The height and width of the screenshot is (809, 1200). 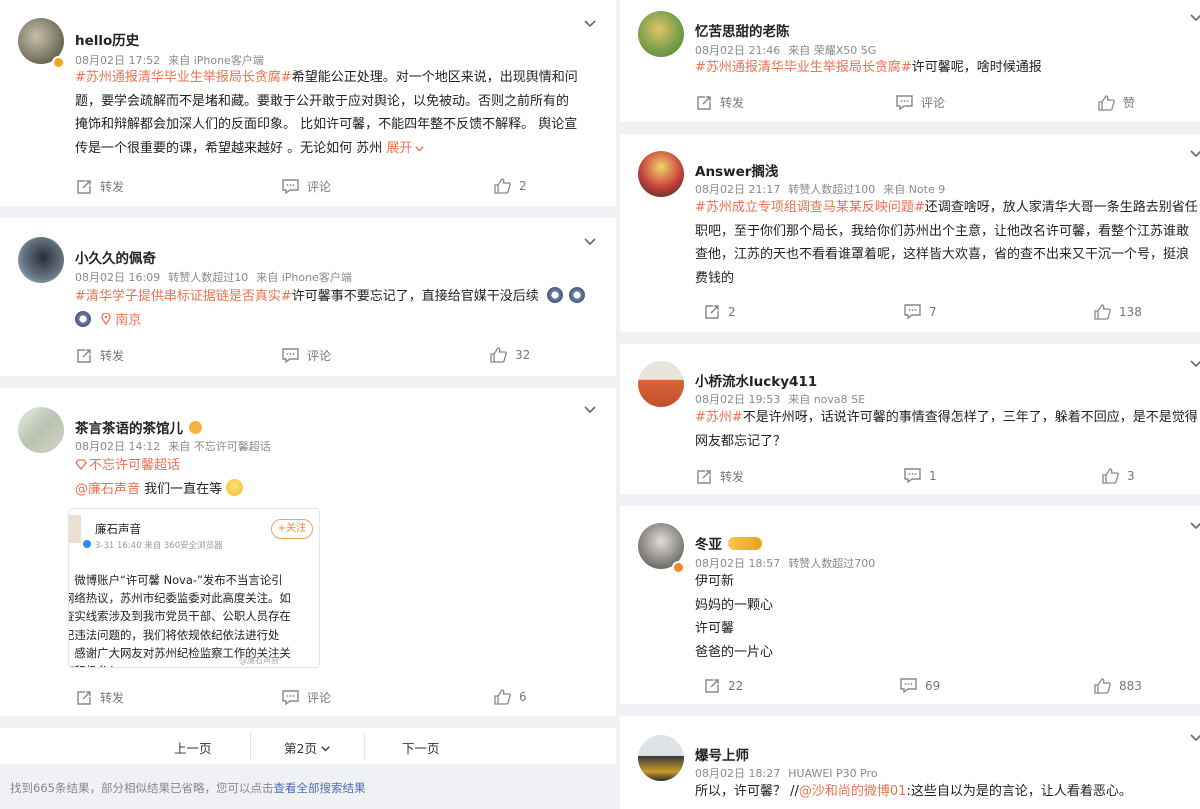 What do you see at coordinates (737, 773) in the screenshot?
I see `post-date: 08月02日 18:27` at bounding box center [737, 773].